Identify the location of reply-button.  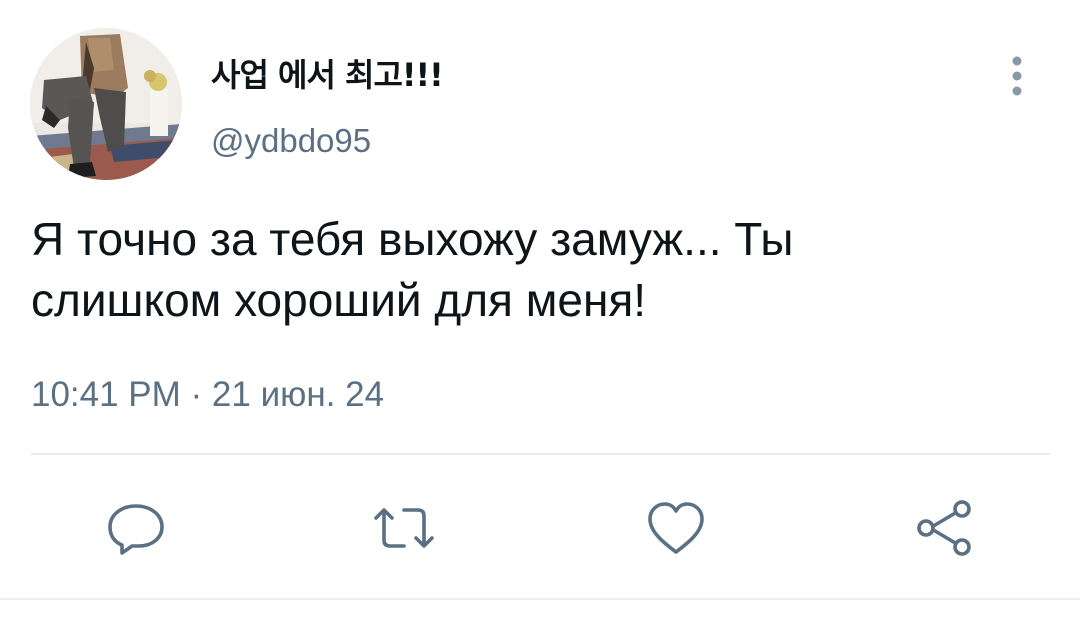
(136, 528).